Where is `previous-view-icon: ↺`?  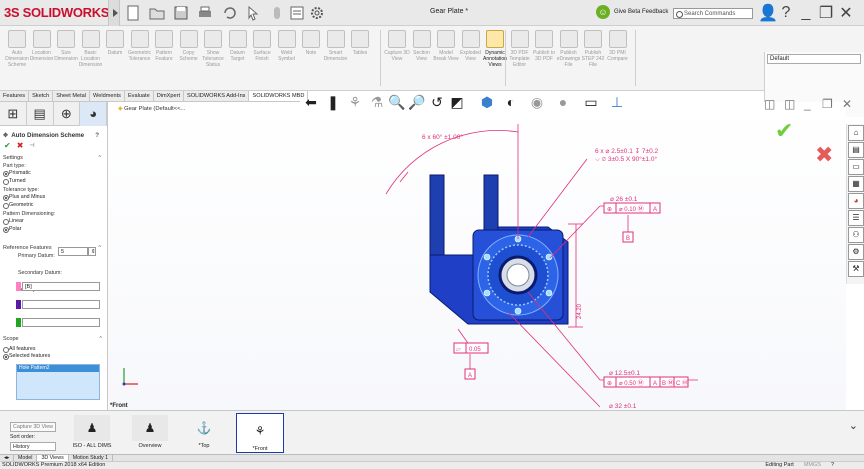 previous-view-icon: ↺ is located at coordinates (437, 102).